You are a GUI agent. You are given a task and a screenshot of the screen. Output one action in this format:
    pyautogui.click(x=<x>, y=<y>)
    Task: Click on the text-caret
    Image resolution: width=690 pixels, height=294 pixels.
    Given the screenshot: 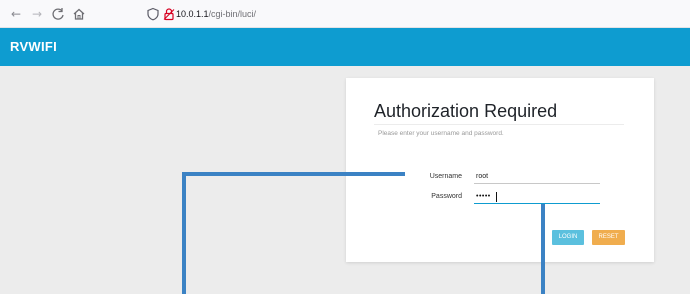 What is the action you would take?
    pyautogui.click(x=496, y=197)
    